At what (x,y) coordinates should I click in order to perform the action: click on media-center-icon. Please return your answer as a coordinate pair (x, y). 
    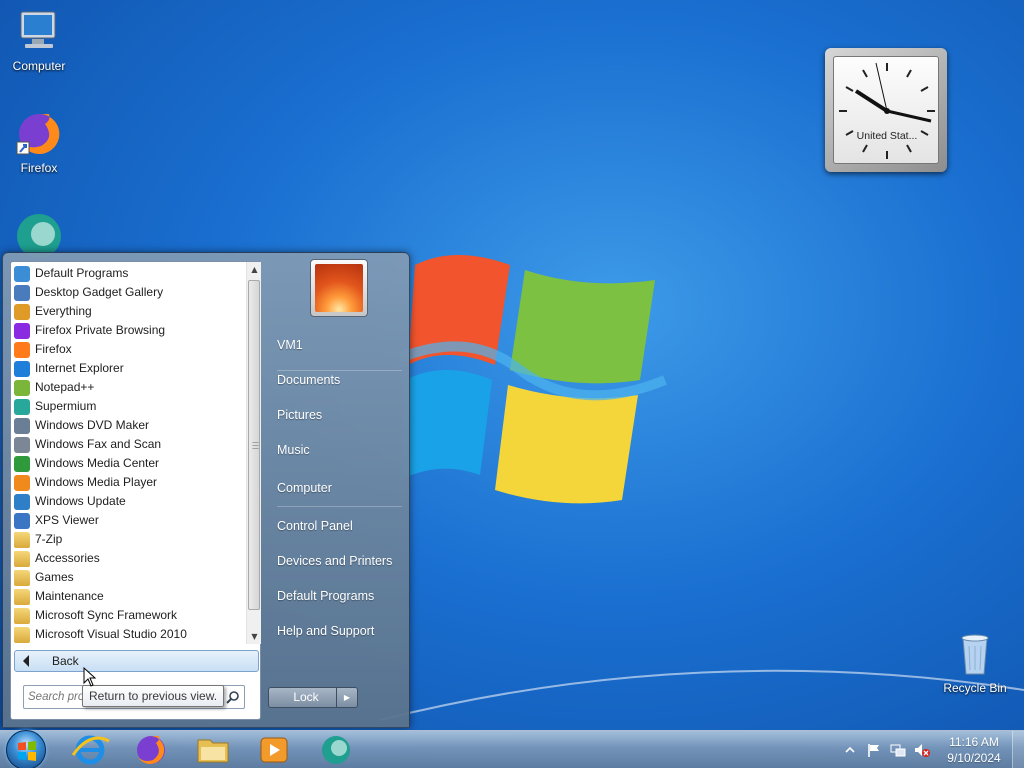
    Looking at the image, I should click on (22, 464).